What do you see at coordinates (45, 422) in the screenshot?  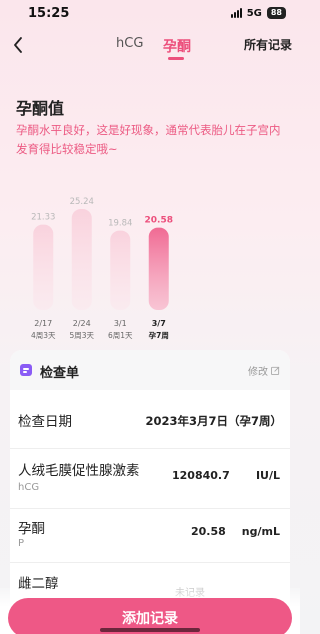 I see `row-label: 检查日期` at bounding box center [45, 422].